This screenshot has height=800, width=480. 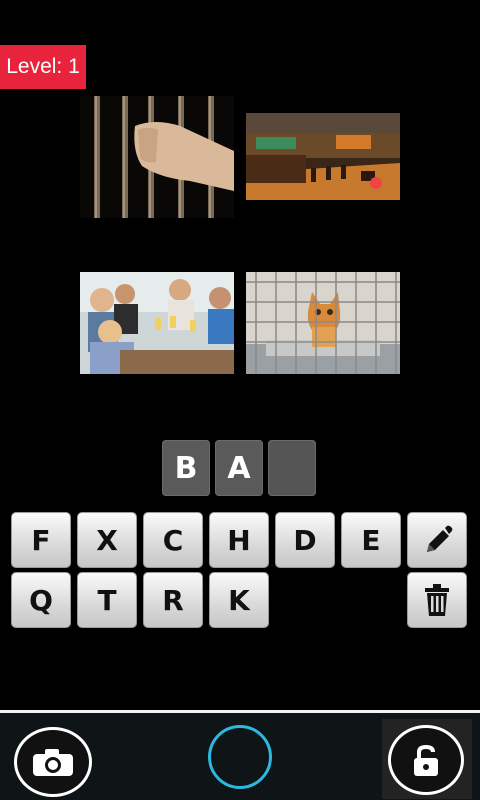 What do you see at coordinates (305, 540) in the screenshot?
I see `letter-key-5: D` at bounding box center [305, 540].